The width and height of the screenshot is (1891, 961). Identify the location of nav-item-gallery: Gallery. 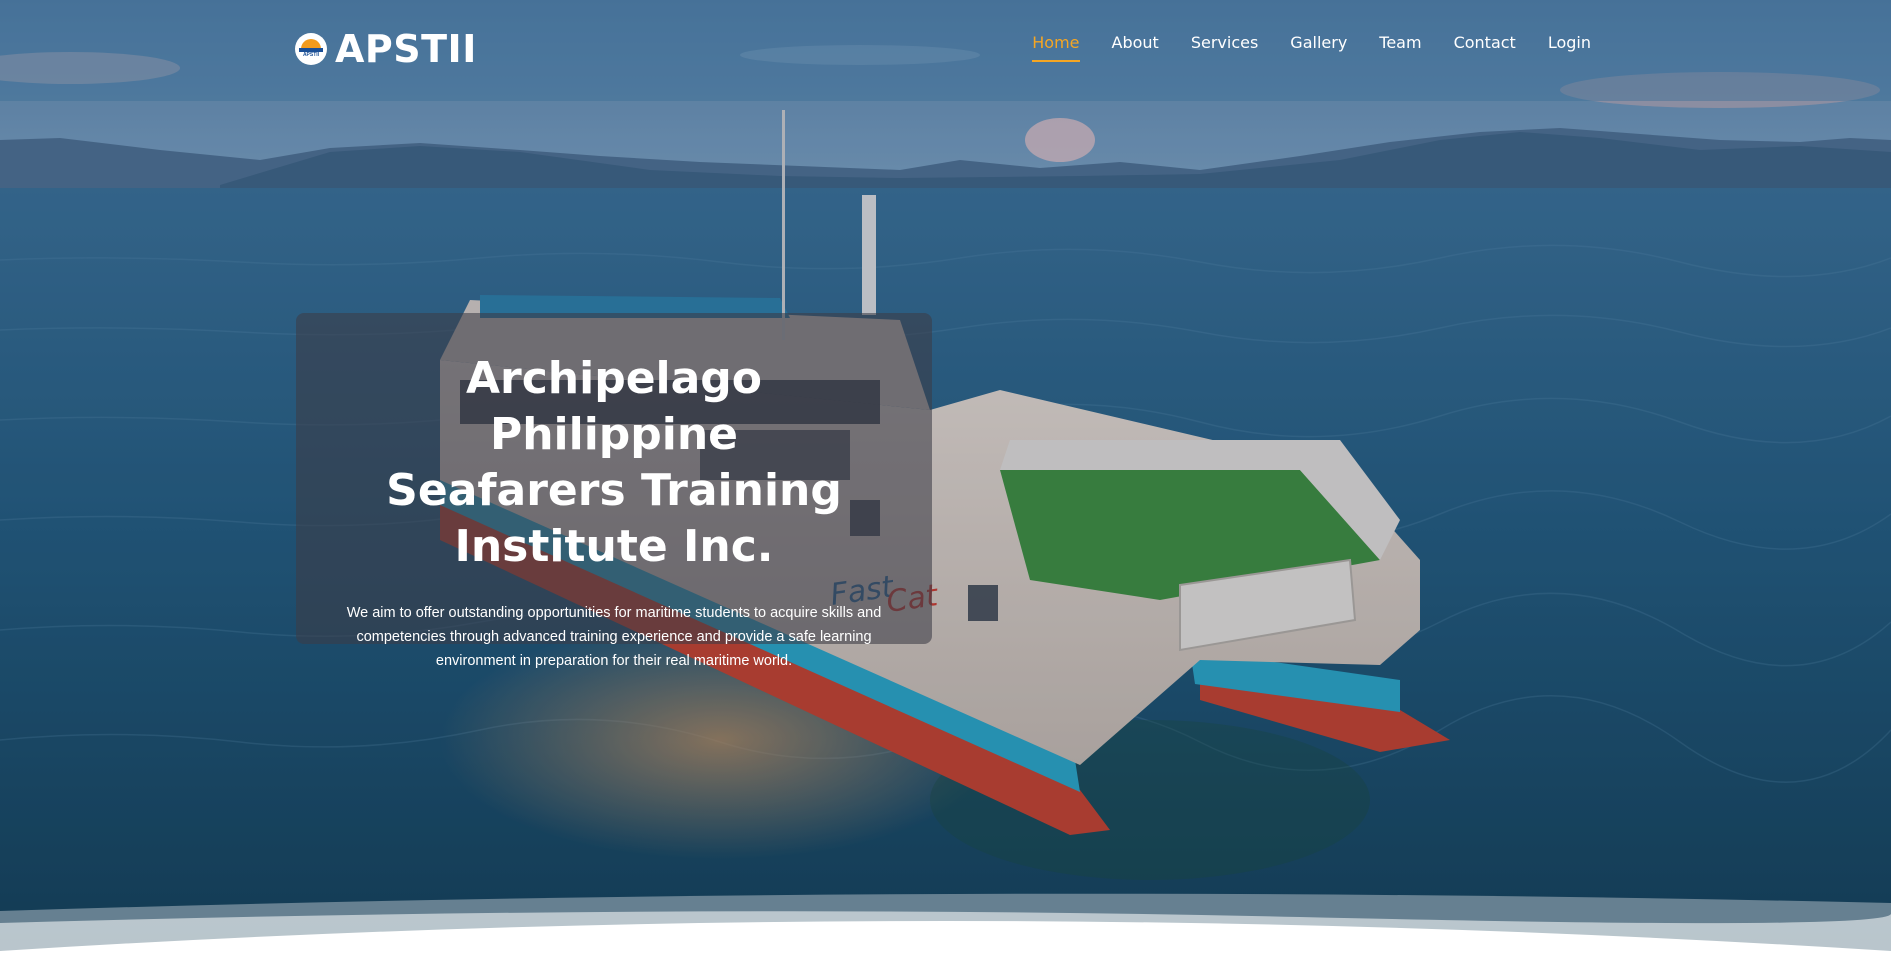
(1318, 43).